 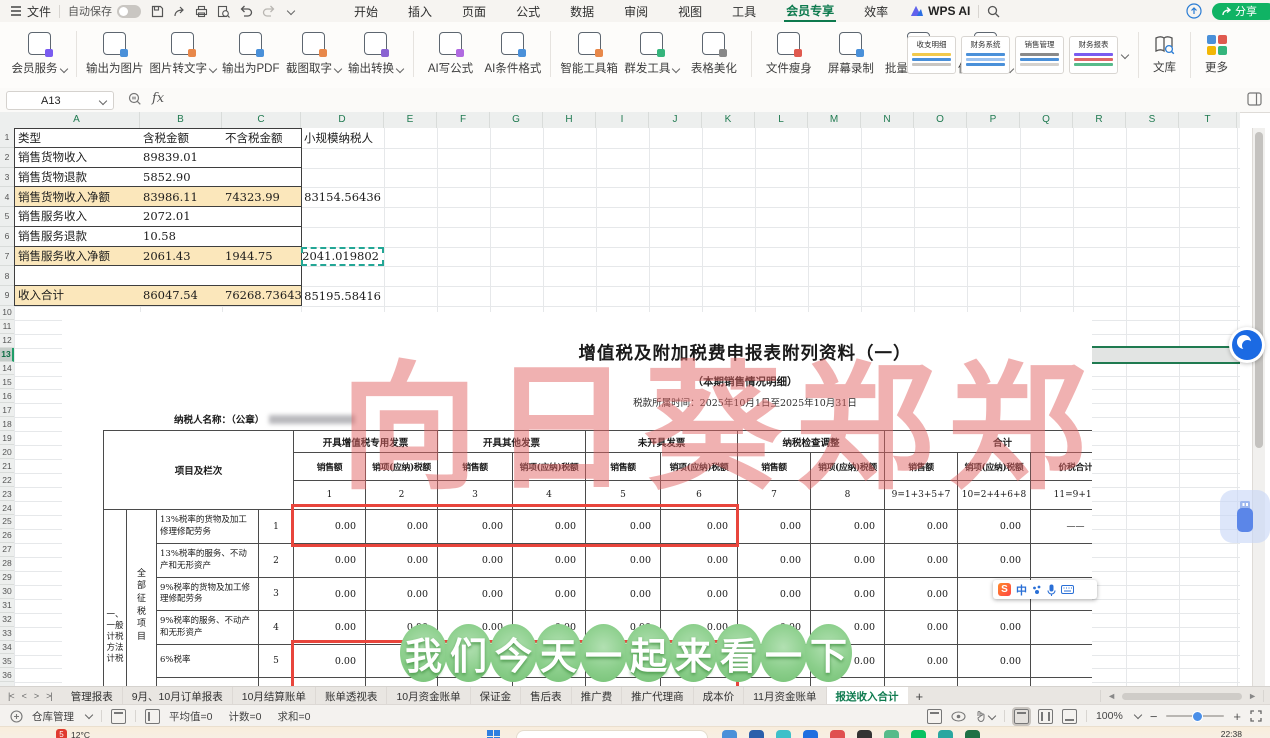 I want to click on row-header-35: 35, so click(x=7, y=661).